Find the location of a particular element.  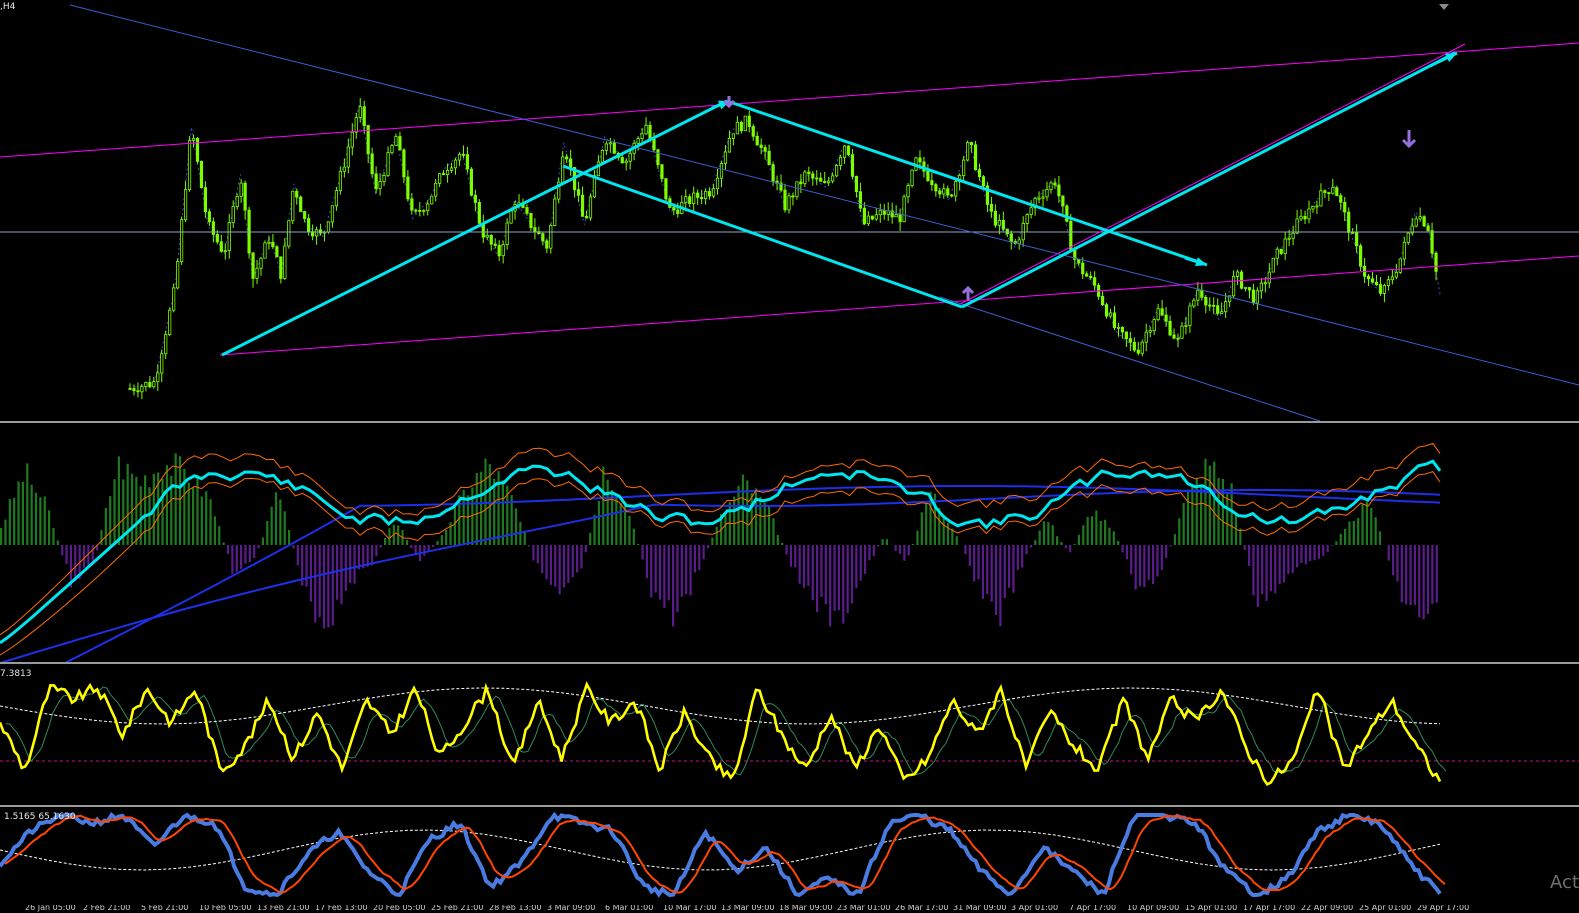

rsi-panel: 1.5165 65.1630 is located at coordinates (789, 856).